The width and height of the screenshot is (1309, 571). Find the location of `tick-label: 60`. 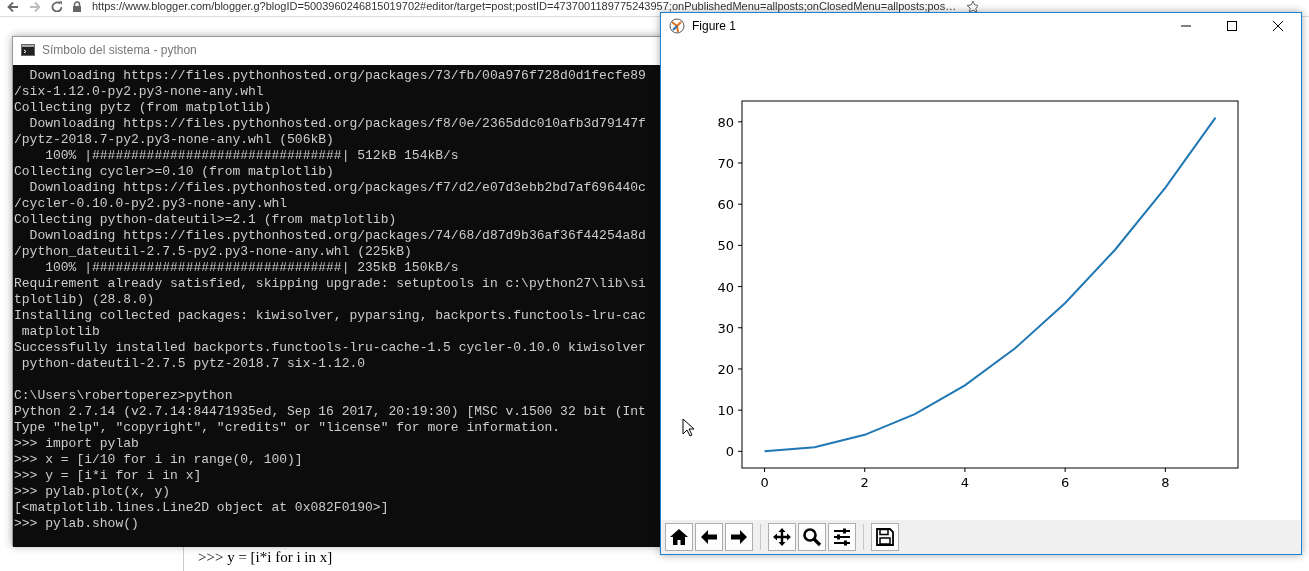

tick-label: 60 is located at coordinates (725, 205).